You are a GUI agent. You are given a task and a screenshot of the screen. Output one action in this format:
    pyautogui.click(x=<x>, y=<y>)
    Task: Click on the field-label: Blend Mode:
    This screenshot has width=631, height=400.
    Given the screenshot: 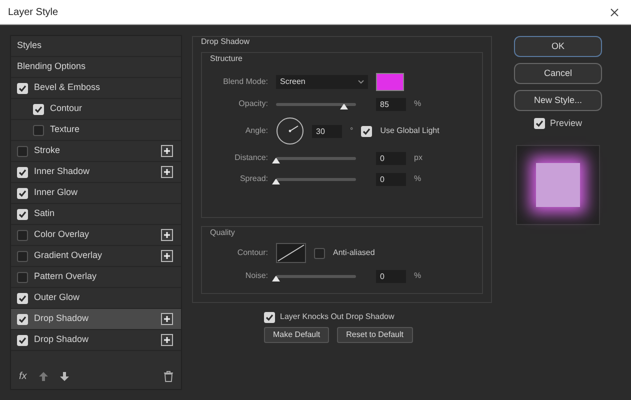 What is the action you would take?
    pyautogui.click(x=245, y=82)
    